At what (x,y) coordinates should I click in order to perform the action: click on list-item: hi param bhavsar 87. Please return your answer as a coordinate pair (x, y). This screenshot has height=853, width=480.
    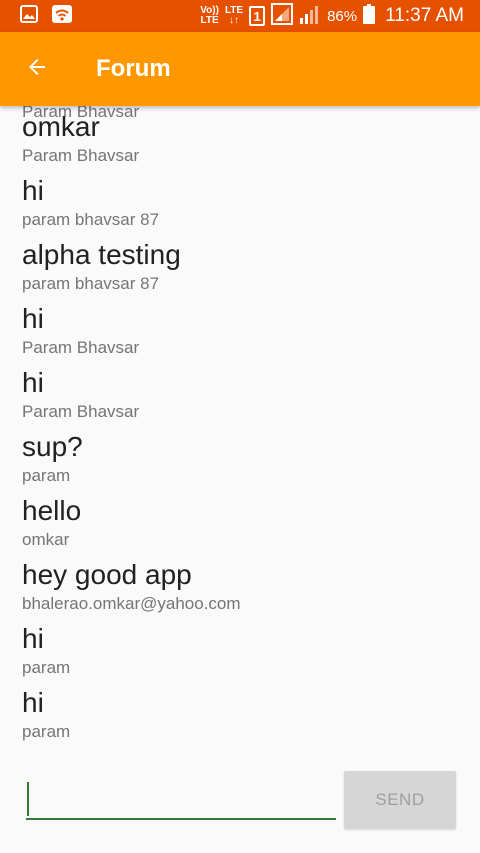
    Looking at the image, I should click on (251, 206).